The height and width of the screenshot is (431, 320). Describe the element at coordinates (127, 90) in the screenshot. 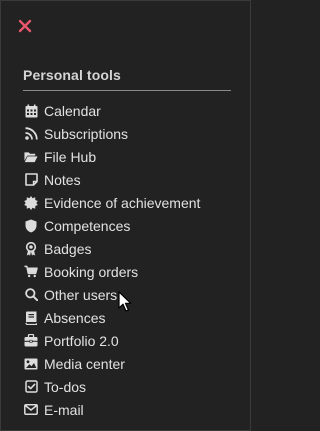

I see `divider` at that location.